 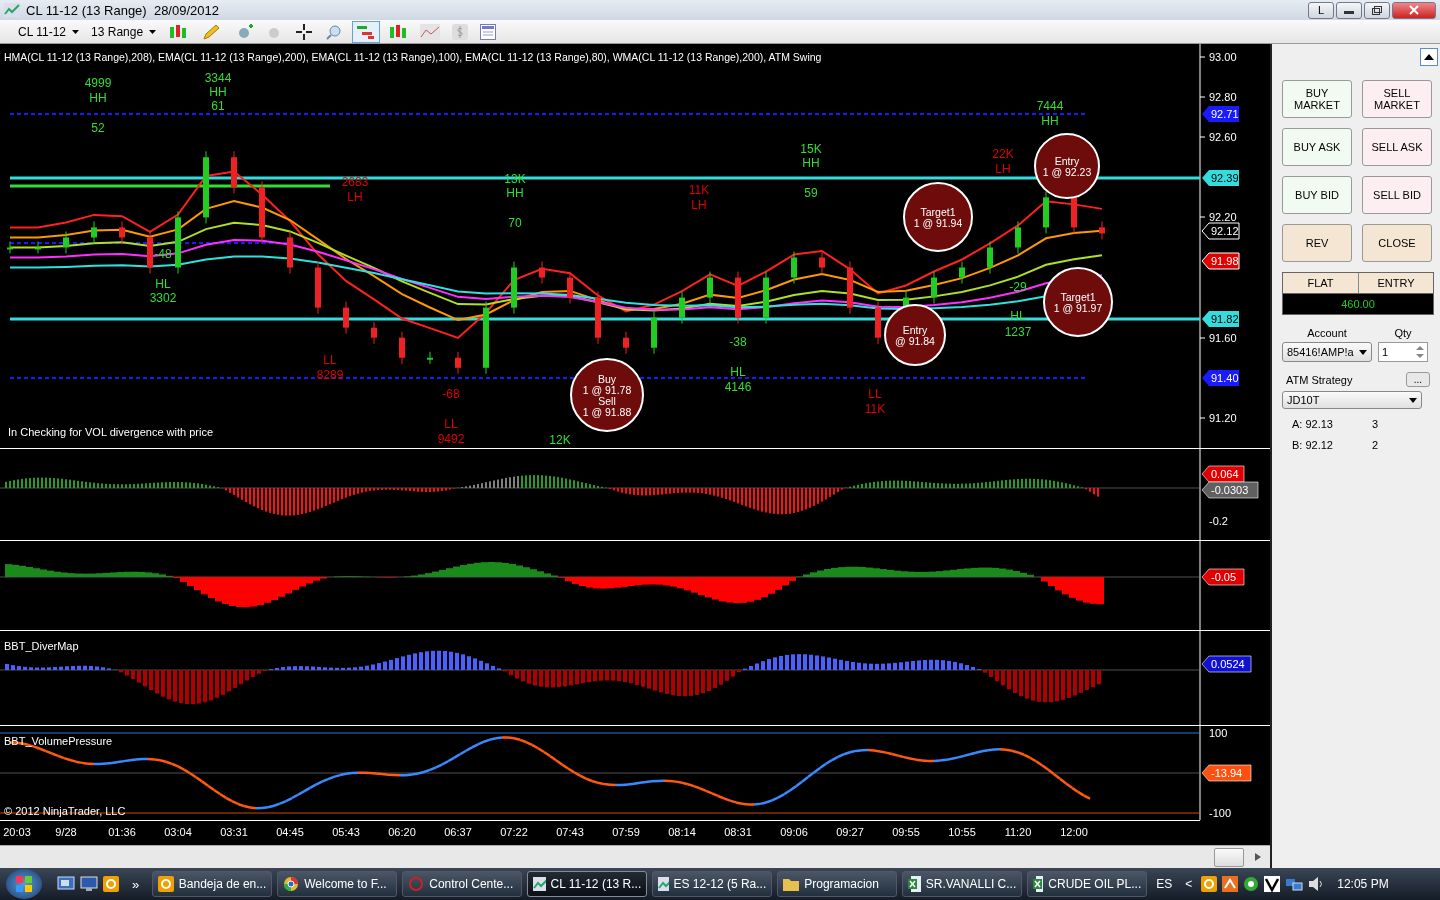 What do you see at coordinates (1317, 195) in the screenshot?
I see `order-button: BUY BID` at bounding box center [1317, 195].